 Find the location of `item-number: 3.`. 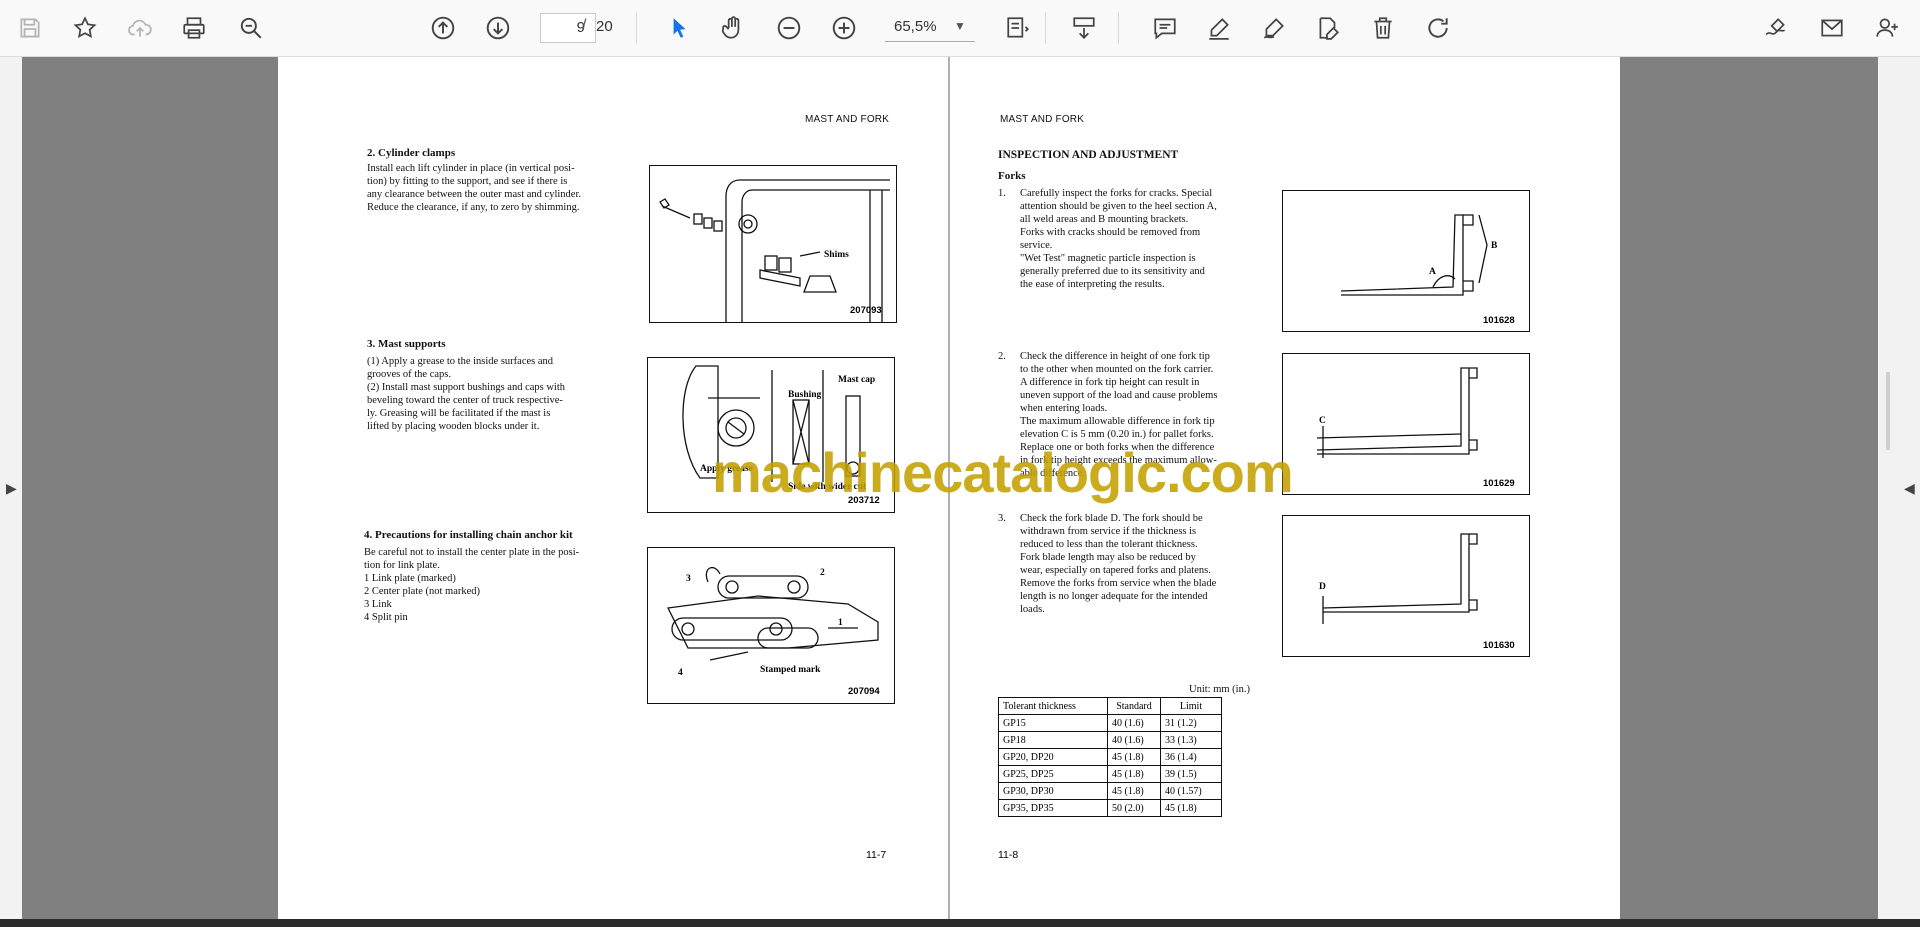

item-number: 3. is located at coordinates (1002, 518).